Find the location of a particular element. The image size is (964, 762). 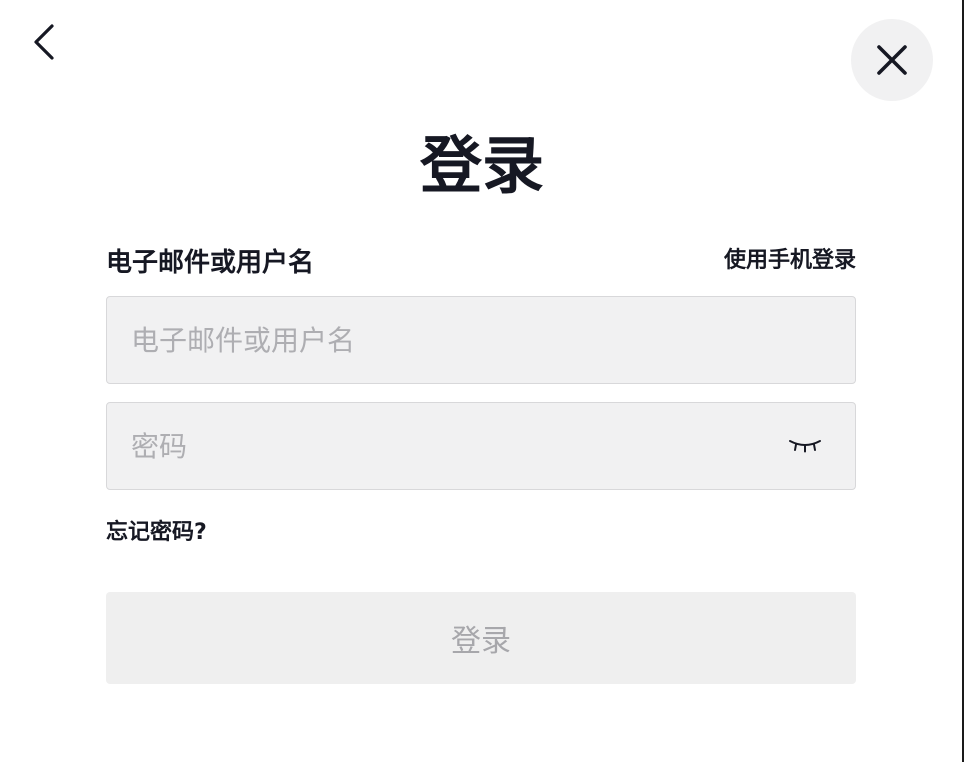

eye-closed-icon is located at coordinates (805, 446).